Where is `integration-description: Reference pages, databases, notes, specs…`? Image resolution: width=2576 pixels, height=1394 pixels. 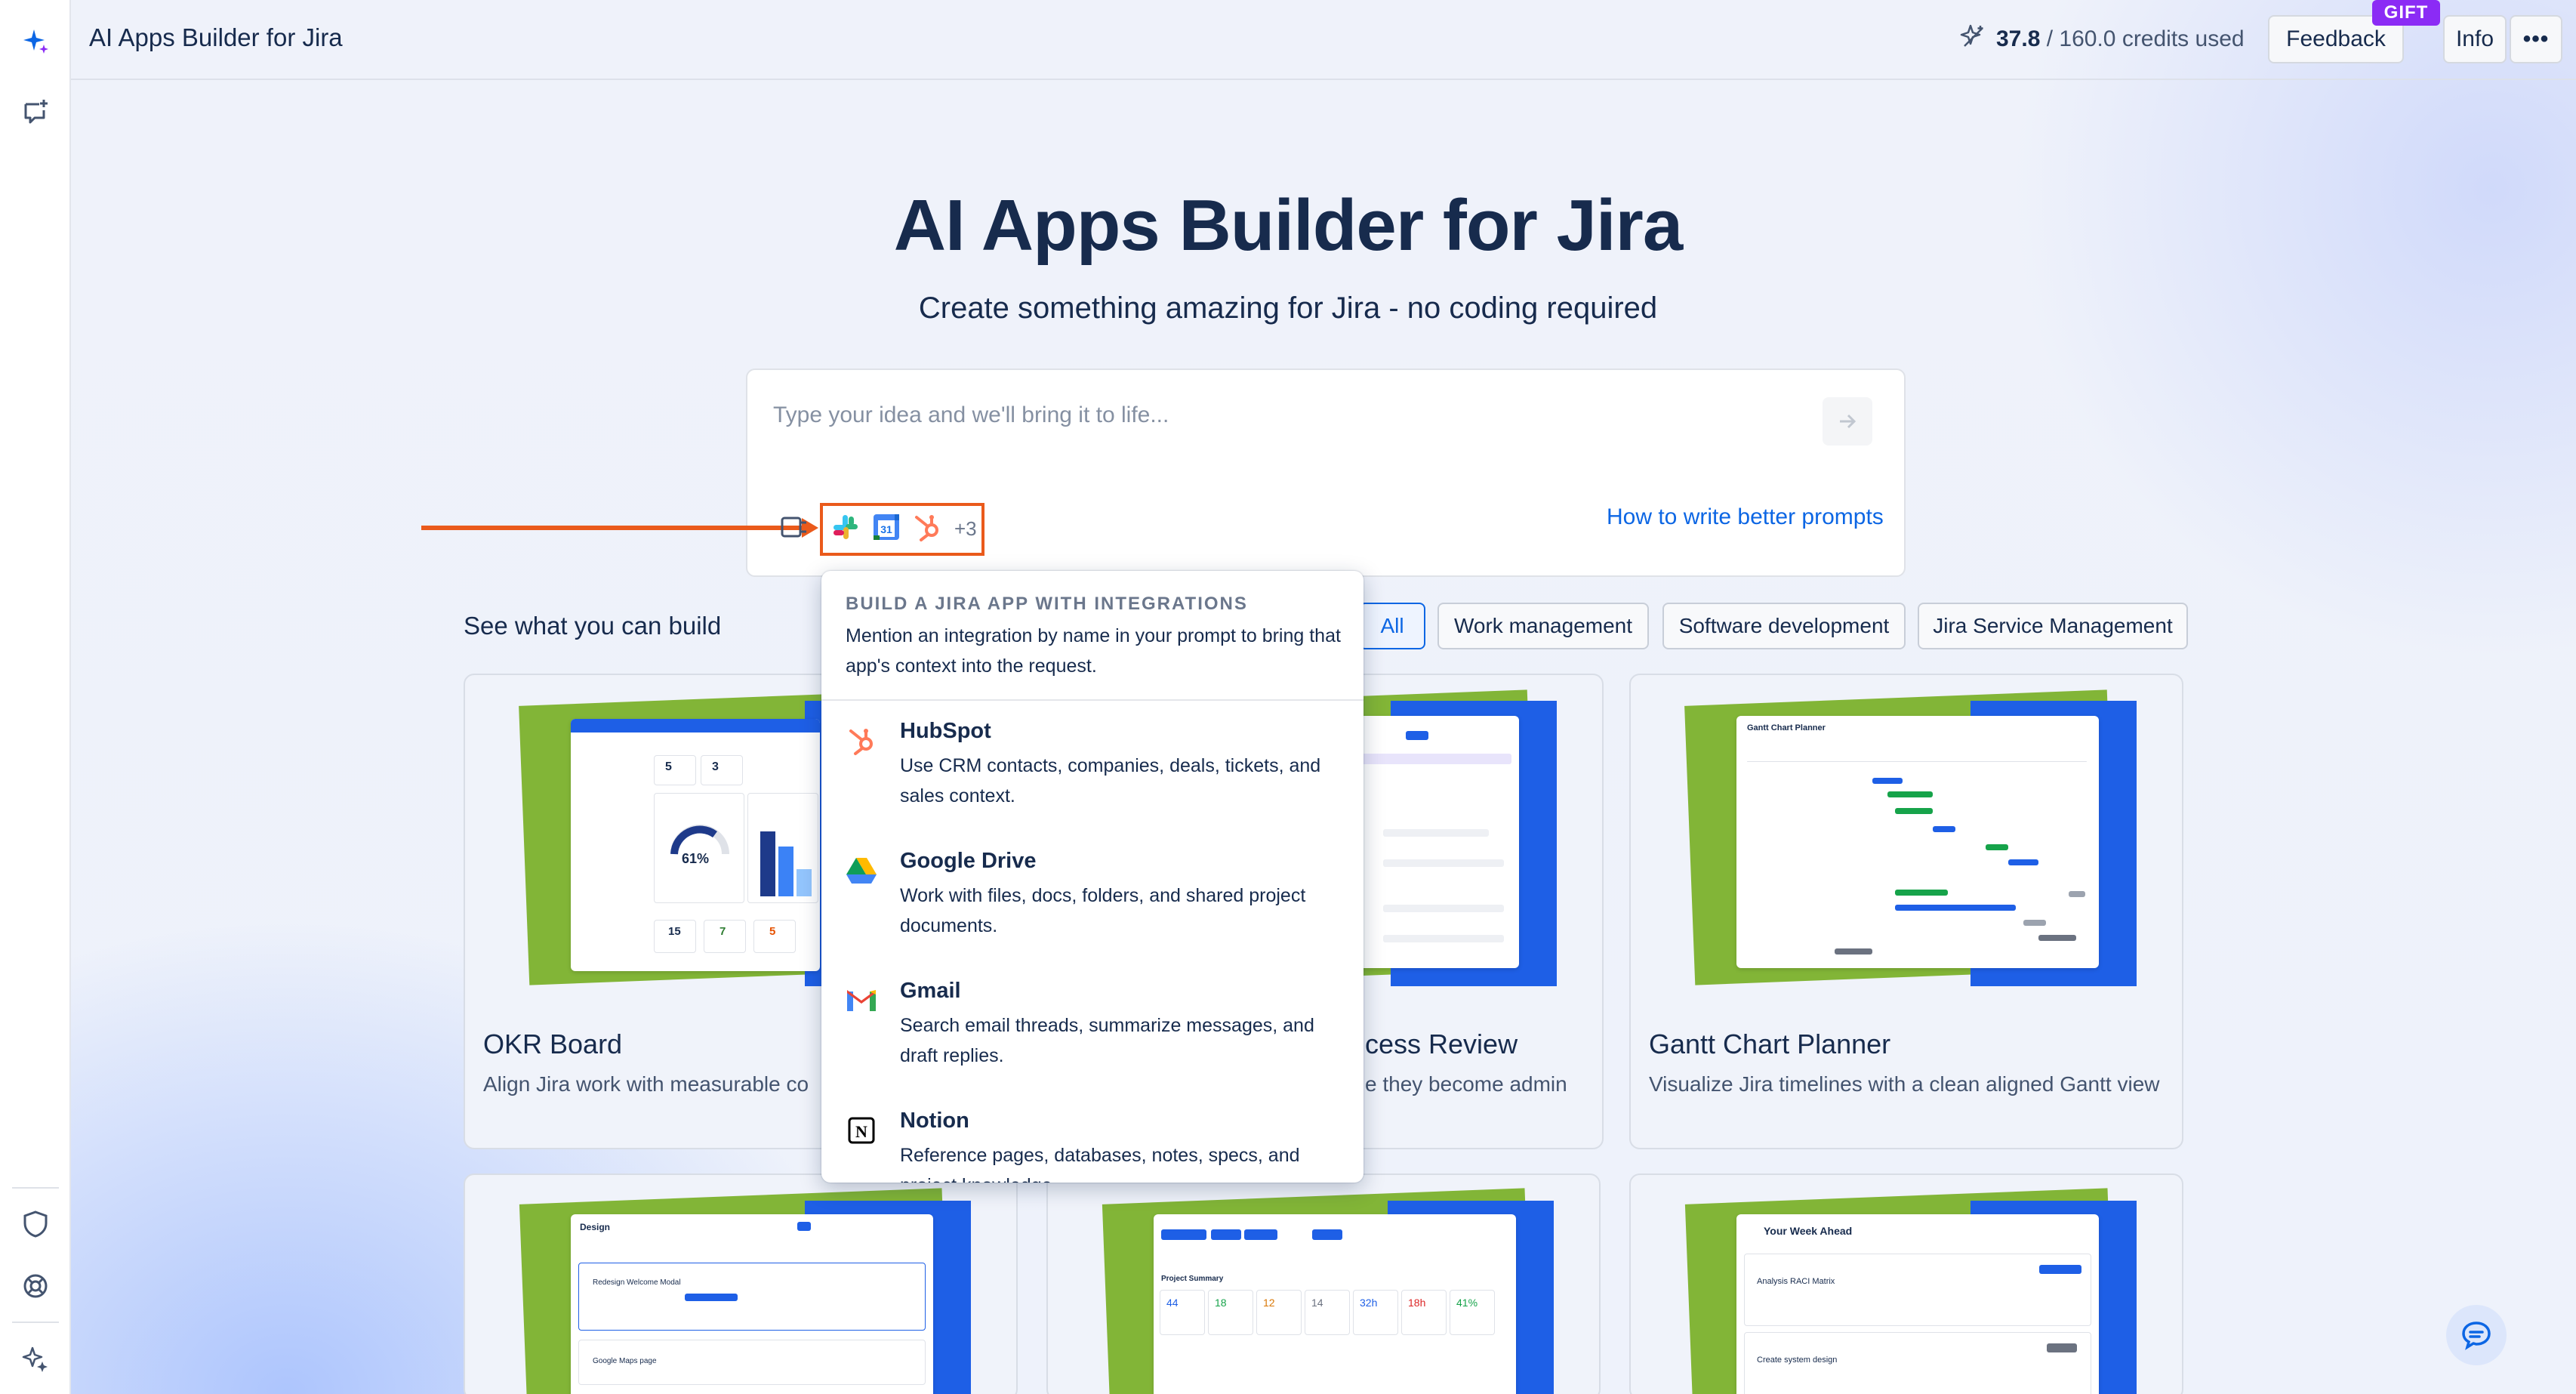
integration-description: Reference pages, databases, notes, specs… is located at coordinates (1100, 1164).